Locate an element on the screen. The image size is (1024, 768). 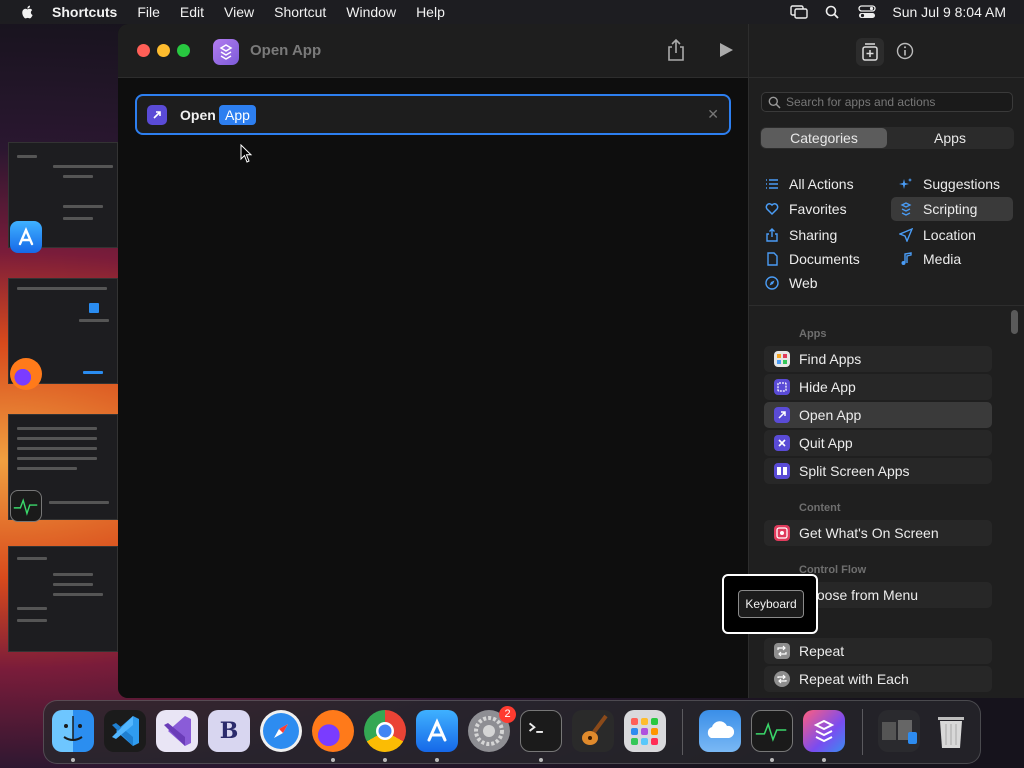
category-label: Scripting is located at coordinates (950, 209).